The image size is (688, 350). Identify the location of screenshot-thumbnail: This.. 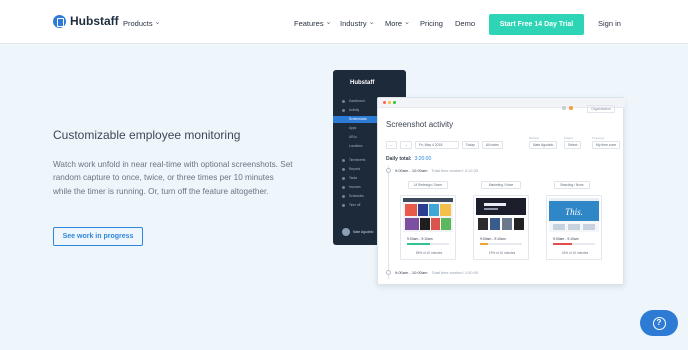
(574, 215).